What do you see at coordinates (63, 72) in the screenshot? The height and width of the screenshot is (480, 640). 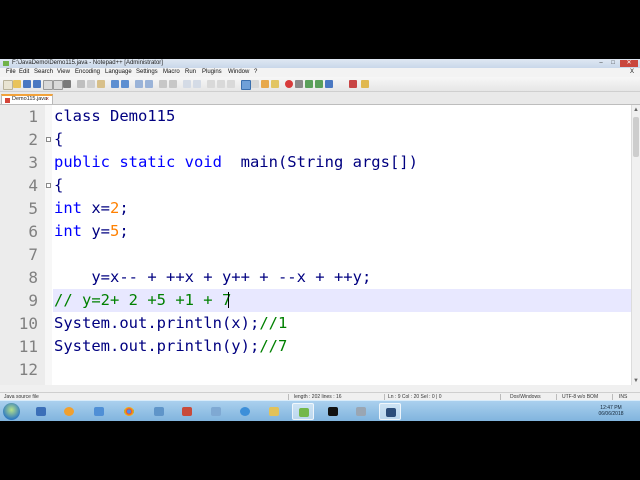 I see `menu-view: View` at bounding box center [63, 72].